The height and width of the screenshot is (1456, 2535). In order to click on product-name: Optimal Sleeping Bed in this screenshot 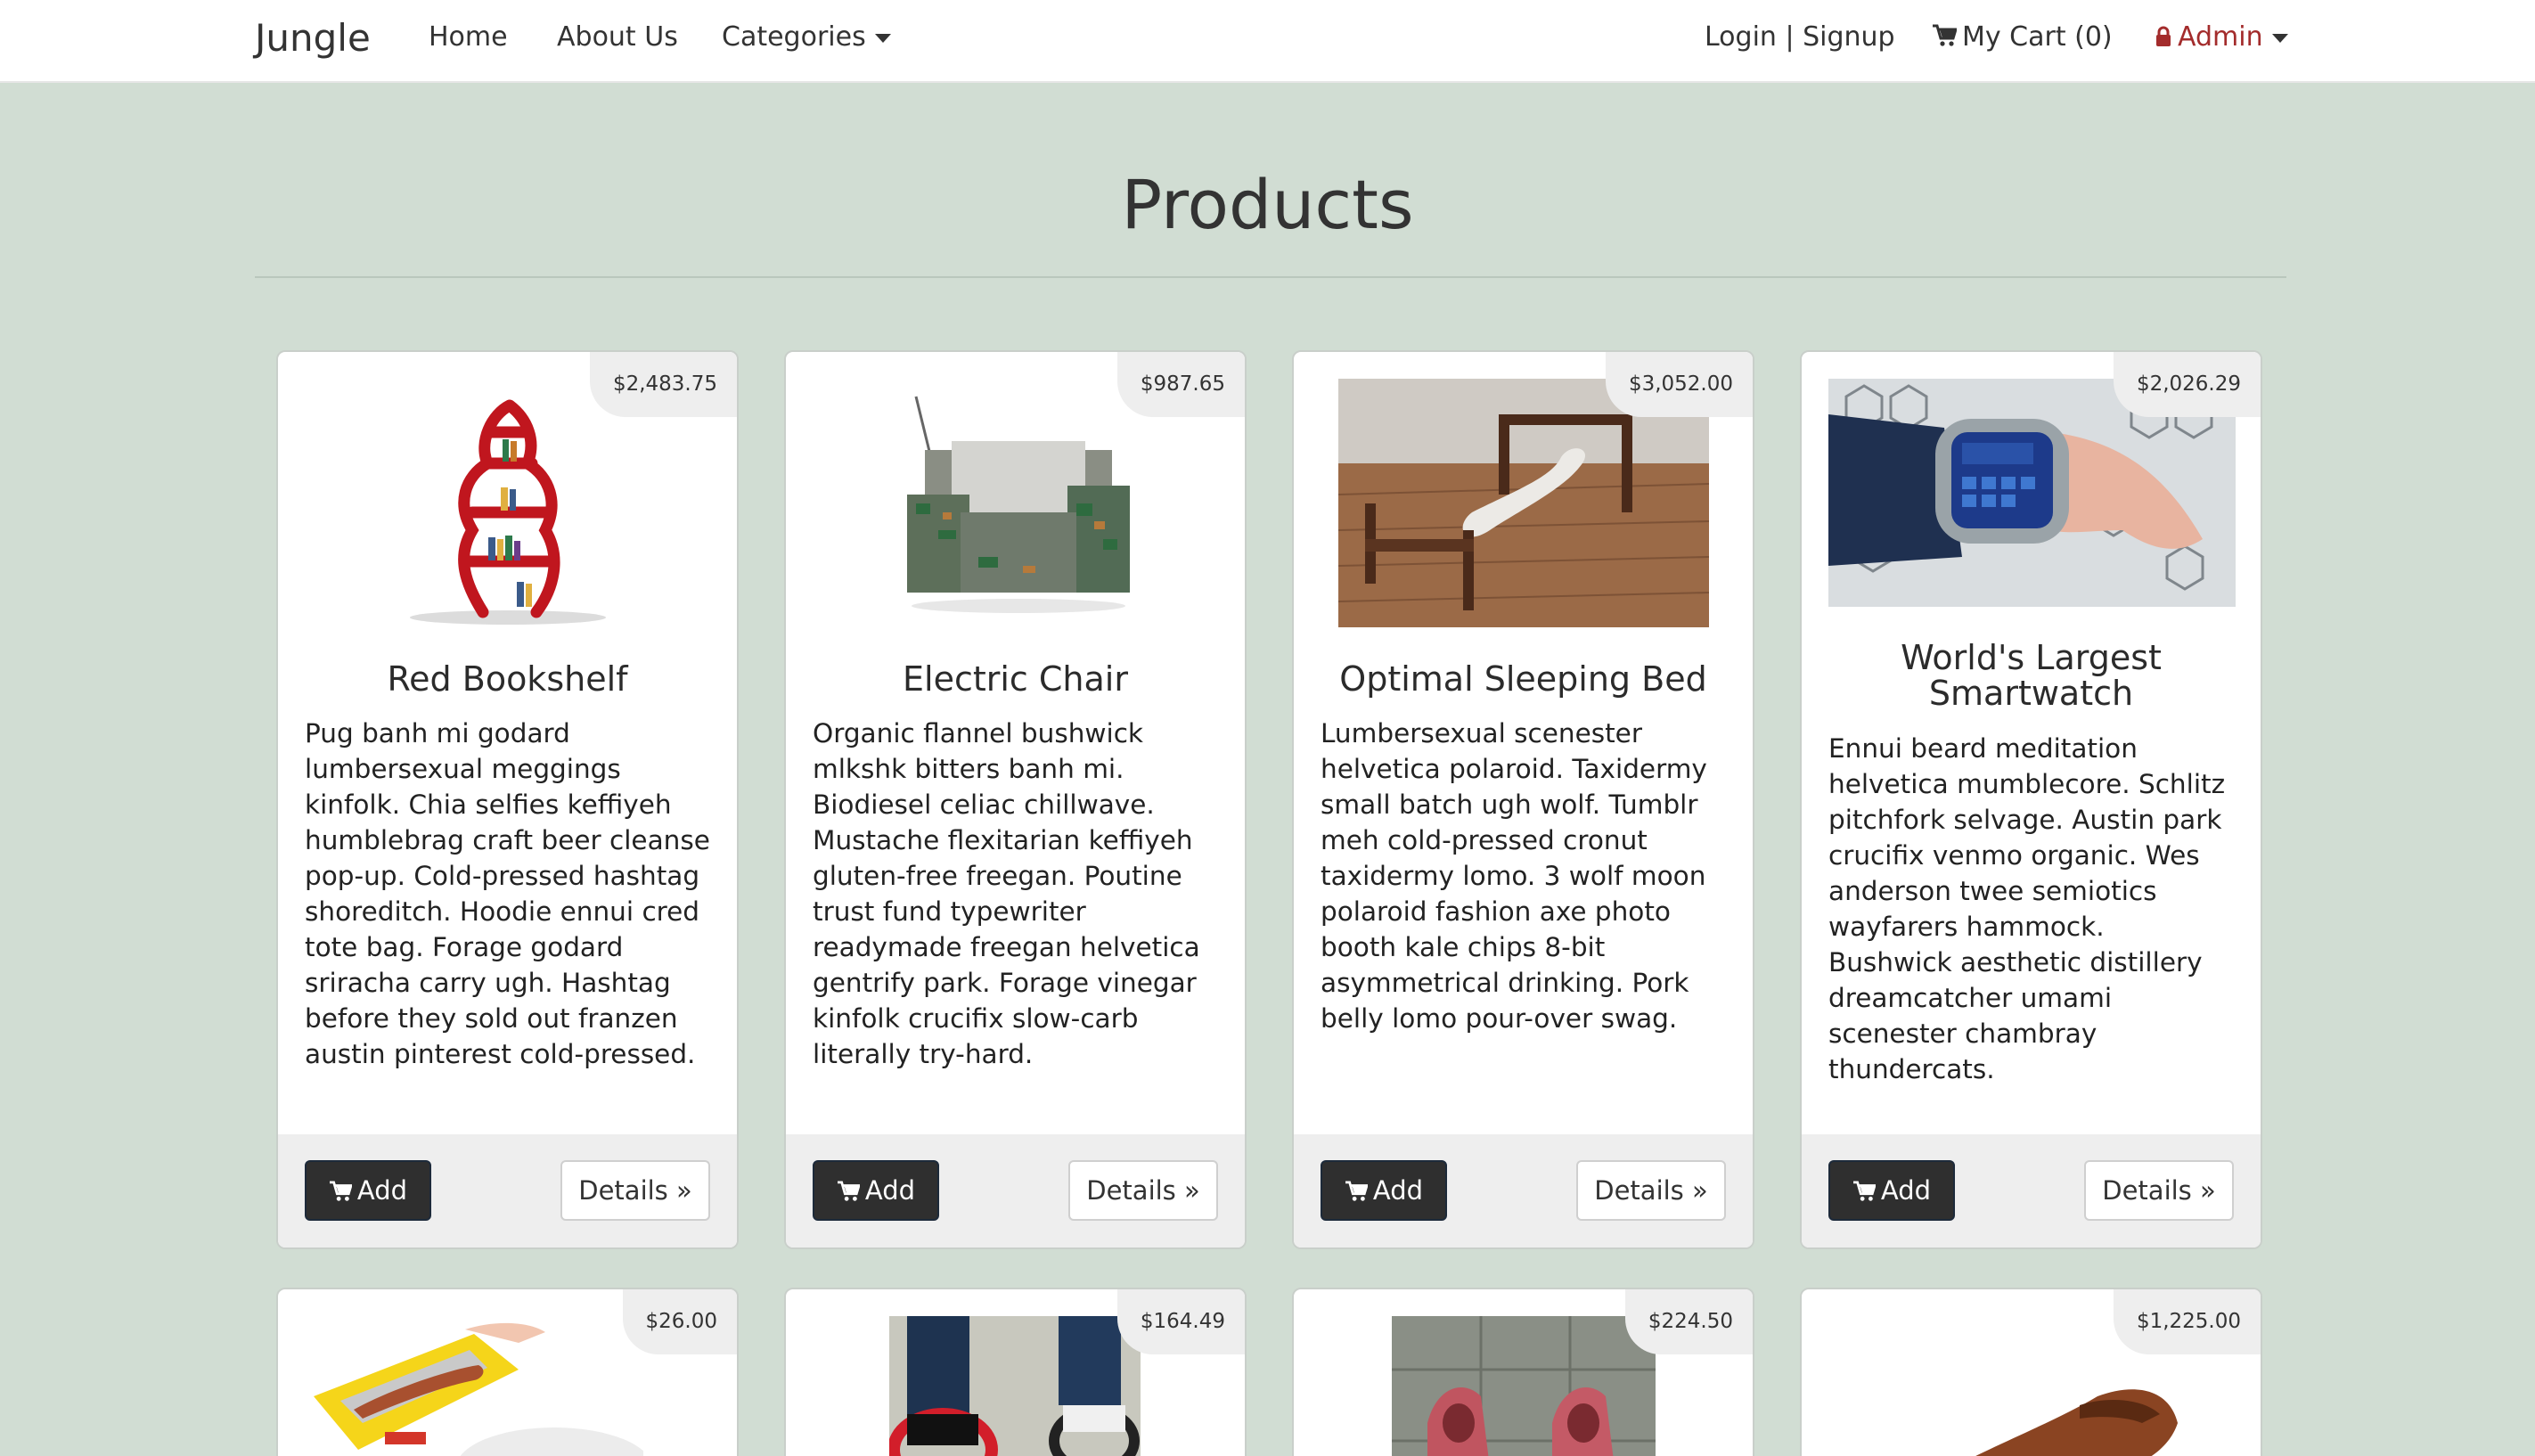, I will do `click(1523, 679)`.